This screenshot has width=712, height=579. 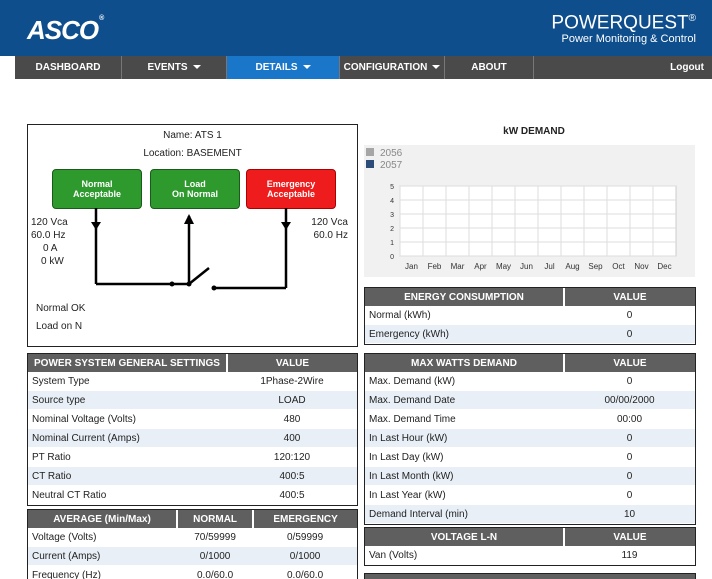 What do you see at coordinates (192, 495) in the screenshot?
I see `table-row: Neutral CT Ratio400:5` at bounding box center [192, 495].